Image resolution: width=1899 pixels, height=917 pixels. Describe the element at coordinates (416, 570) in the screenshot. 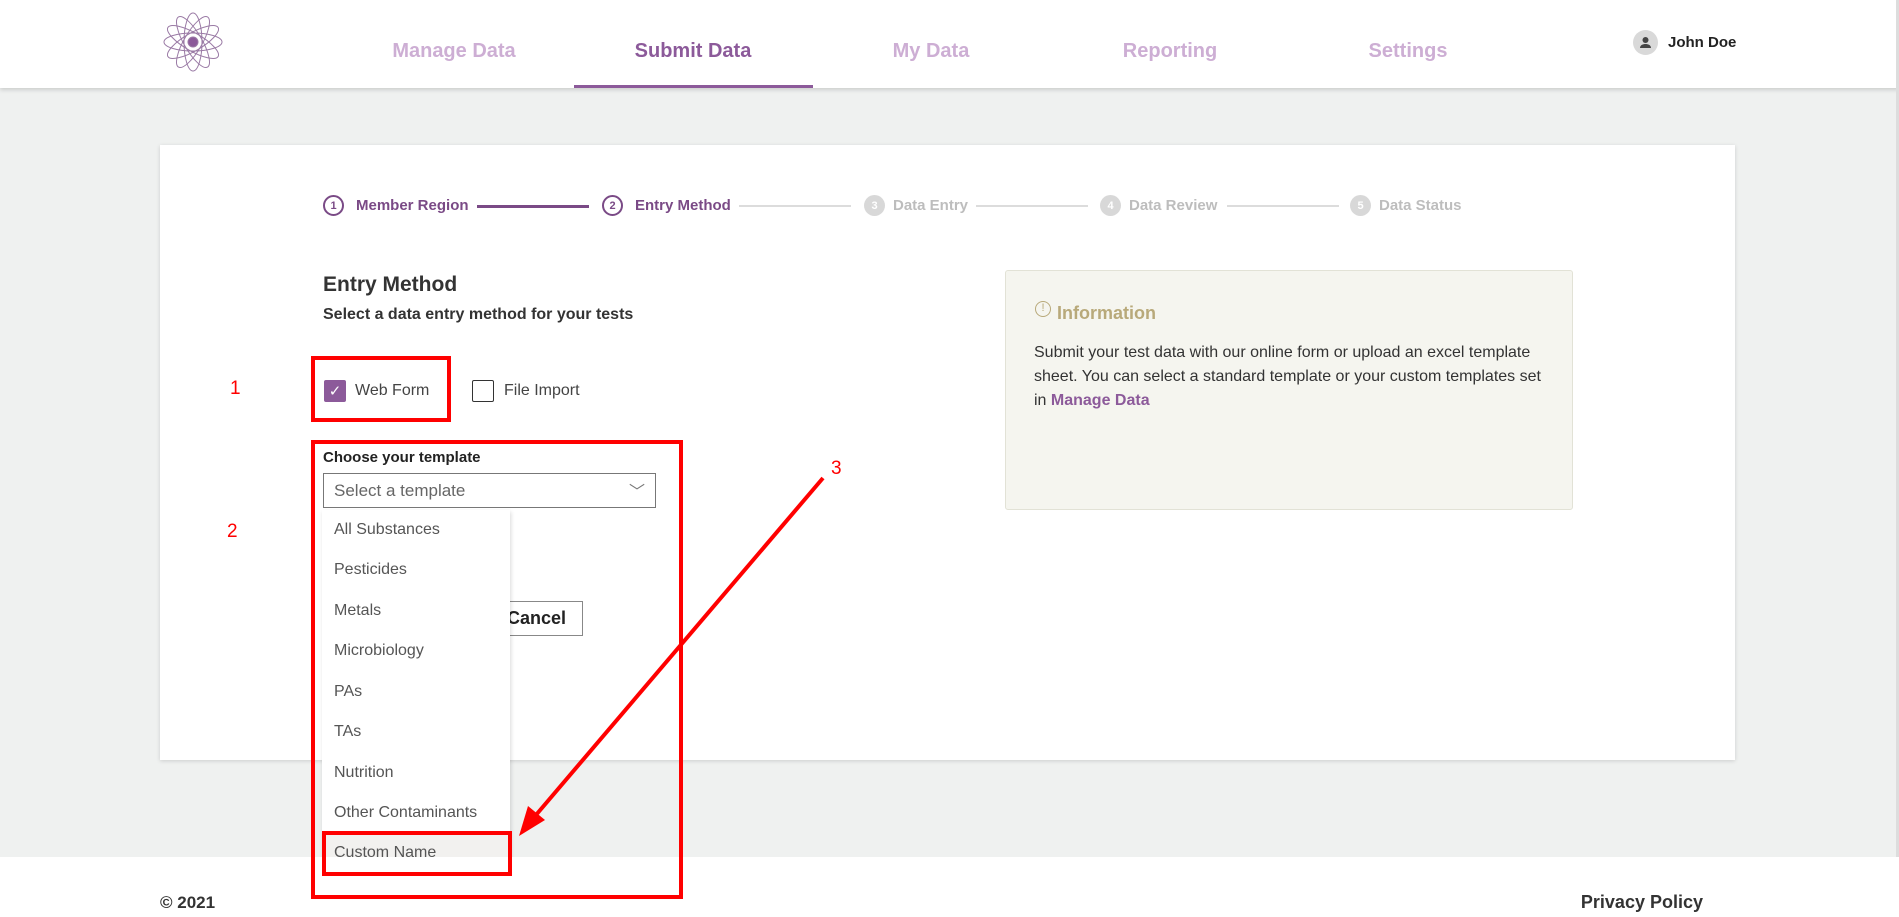

I see `option-pesticides: Pesticides` at that location.